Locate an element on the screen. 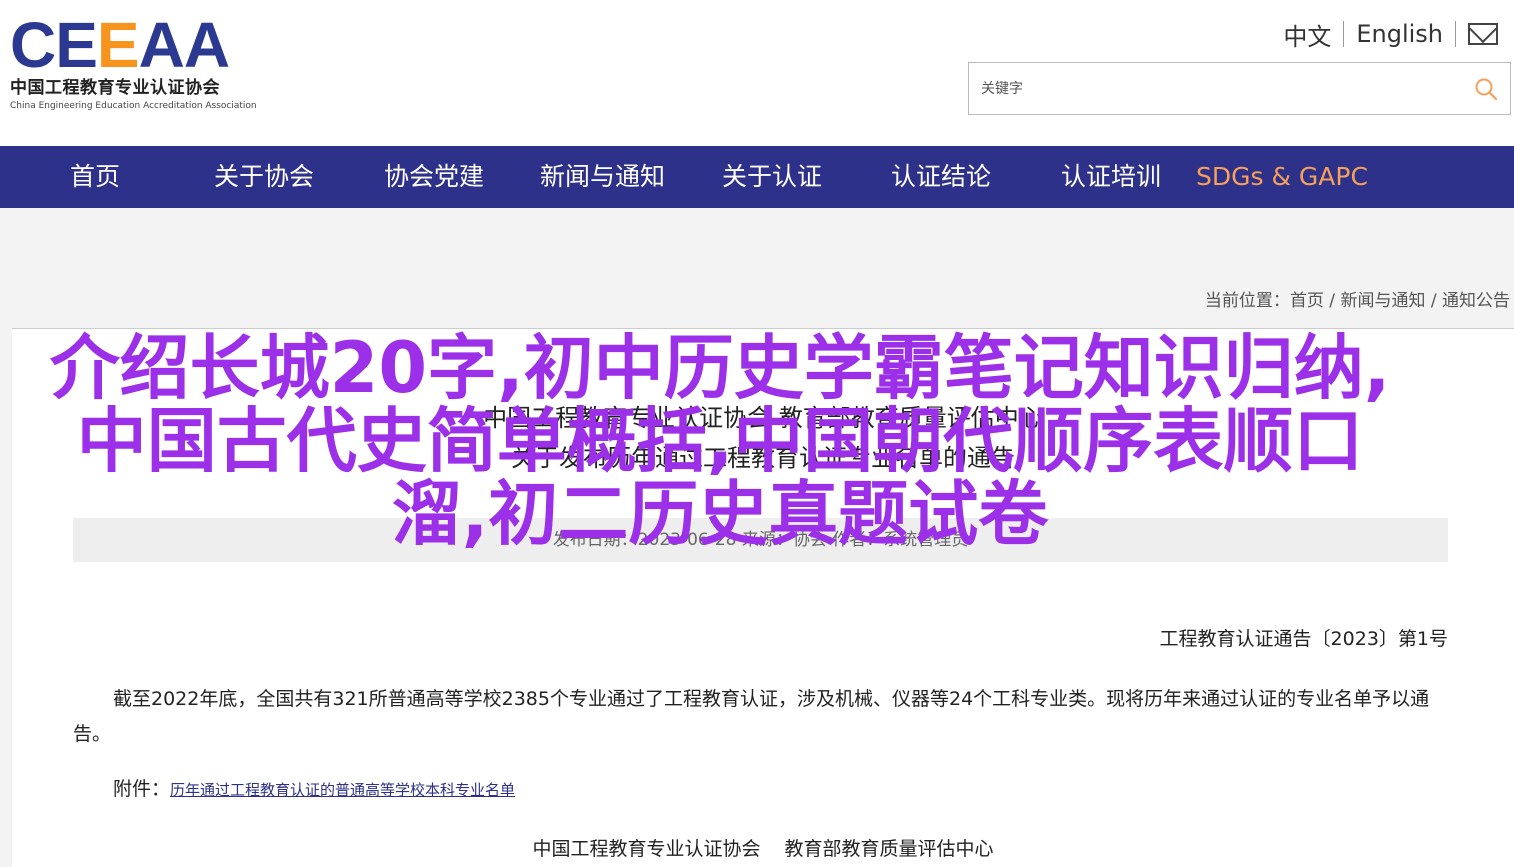 The height and width of the screenshot is (867, 1514). lang-en-link: English is located at coordinates (1399, 34).